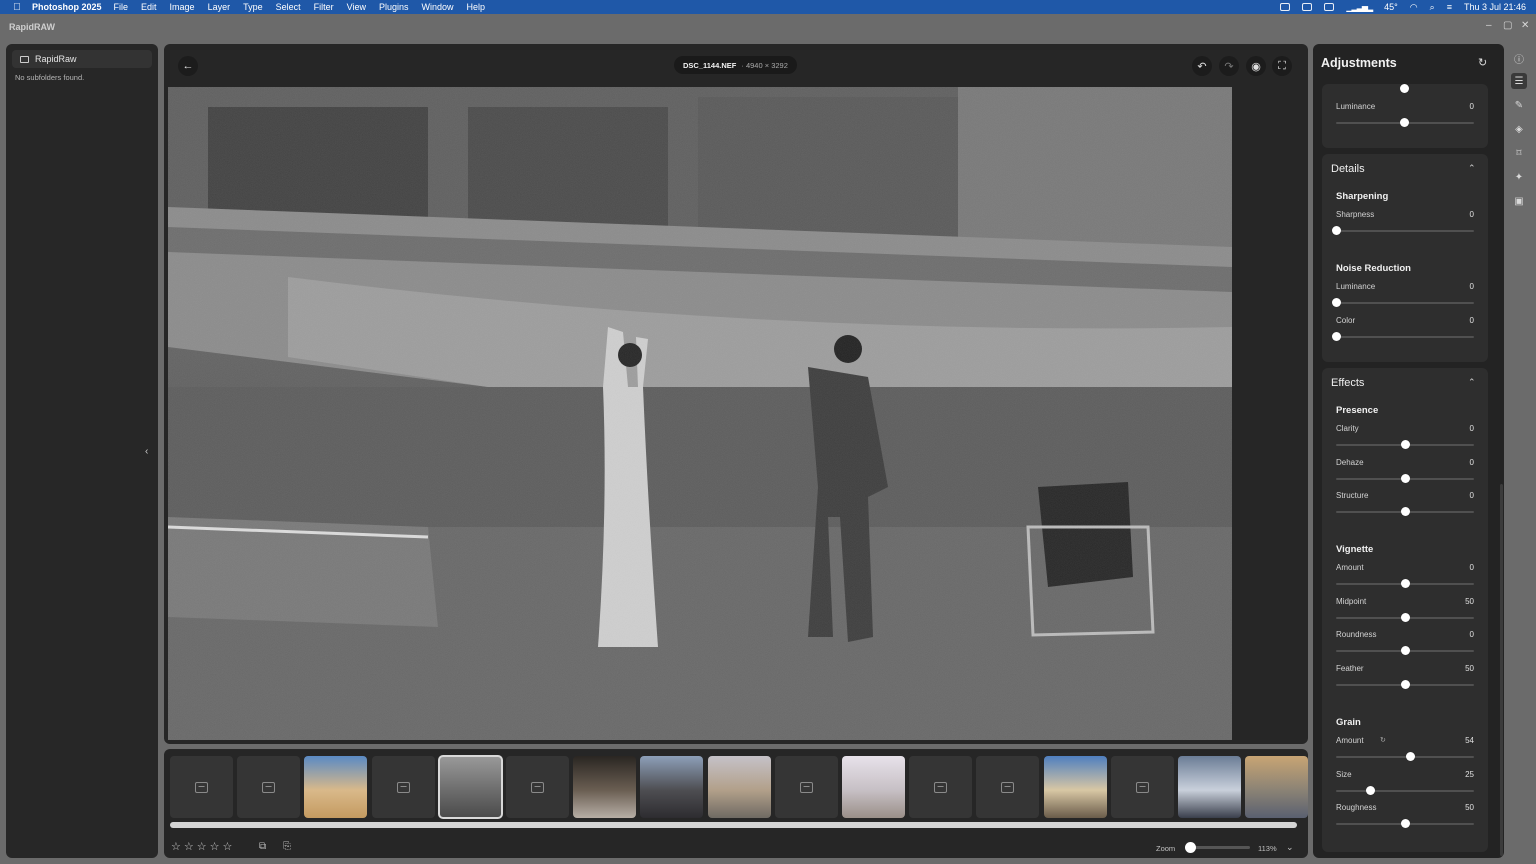 The height and width of the screenshot is (864, 1536). Describe the element at coordinates (1471, 106) in the screenshot. I see `slider-value: 0` at that location.